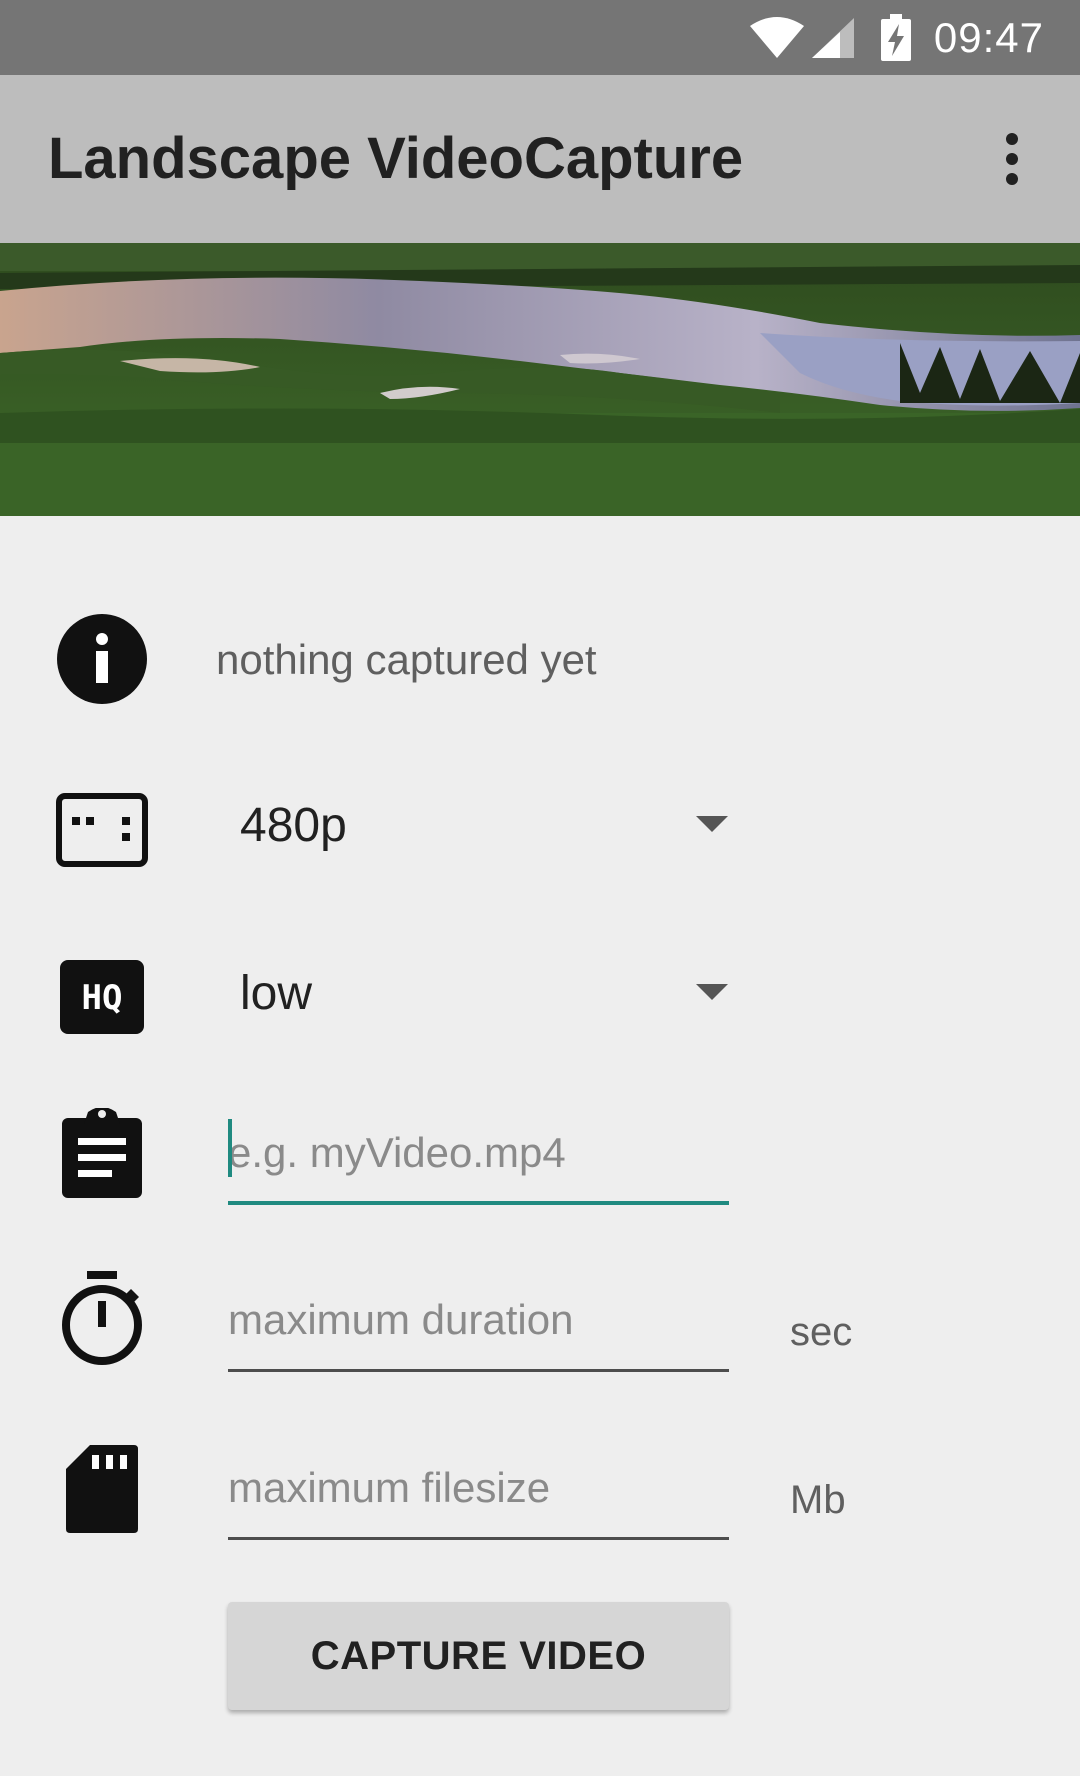 The width and height of the screenshot is (1080, 1776). I want to click on info-row: nothing captured yet, so click(540, 659).